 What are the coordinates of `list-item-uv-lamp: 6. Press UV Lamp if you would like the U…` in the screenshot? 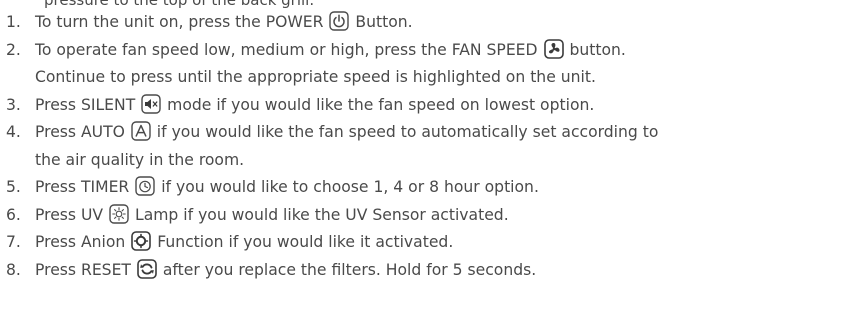 It's located at (422, 216).